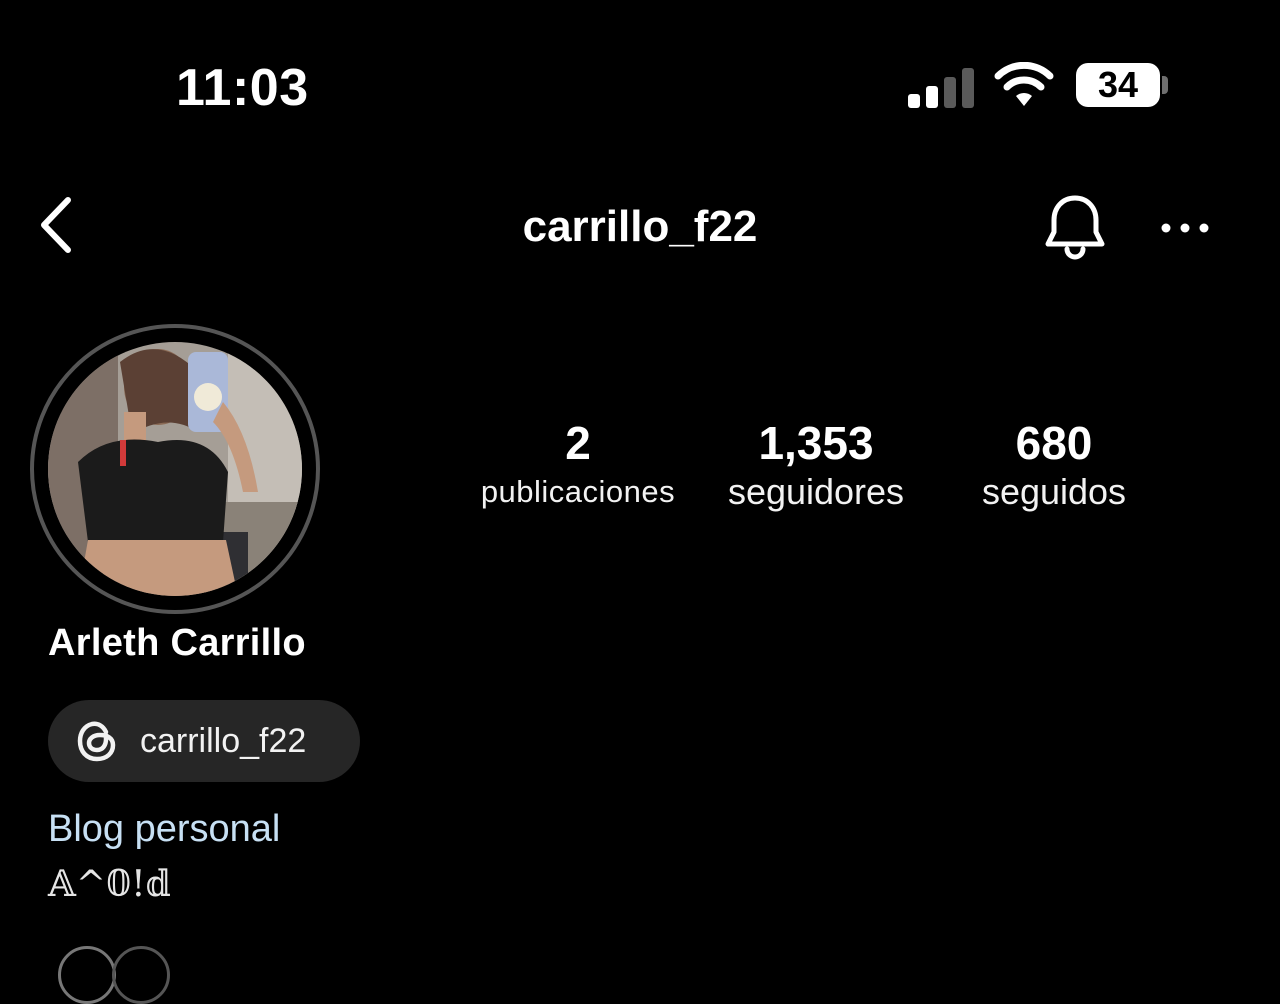 This screenshot has height=1004, width=1280. Describe the element at coordinates (223, 740) in the screenshot. I see `threads-handle: carrillo_f22` at that location.